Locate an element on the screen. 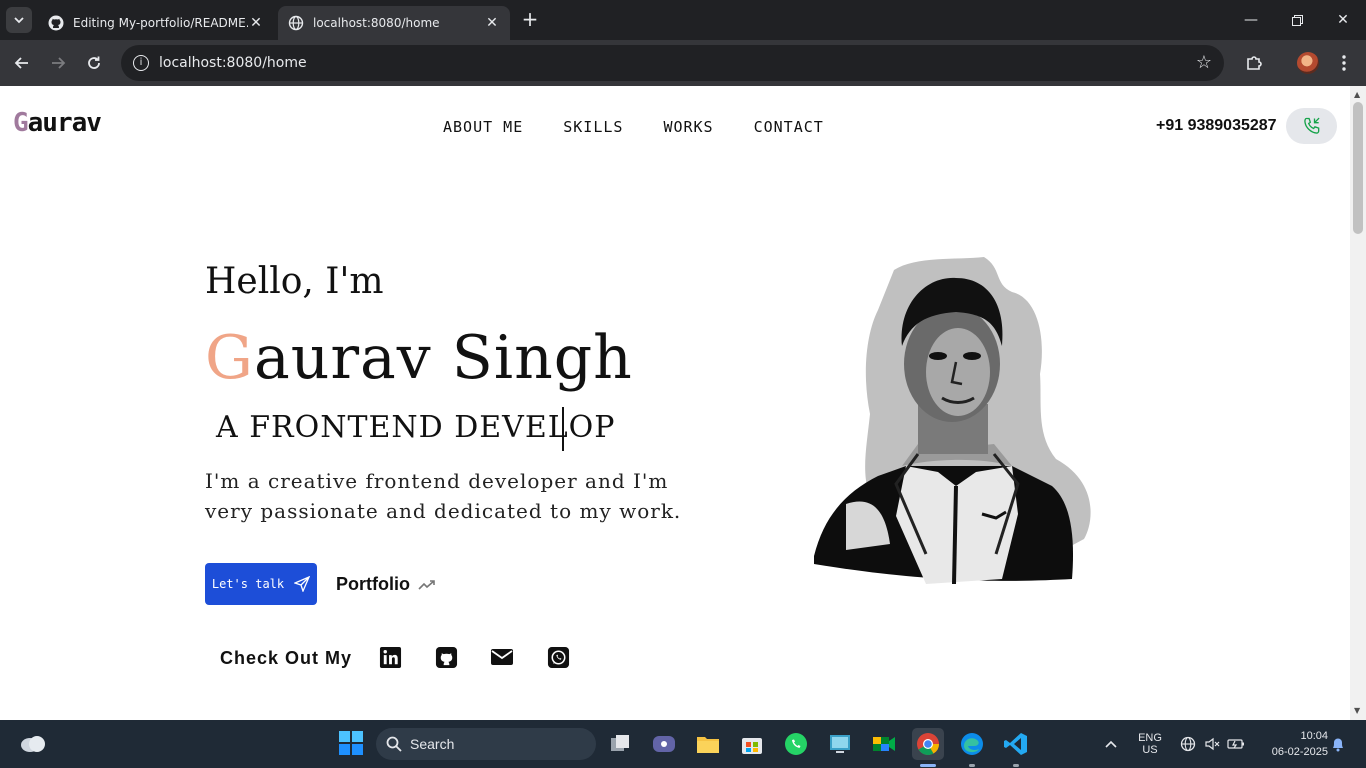 The width and height of the screenshot is (1366, 768). bookmark-star-icon: ☆ is located at coordinates (1204, 62).